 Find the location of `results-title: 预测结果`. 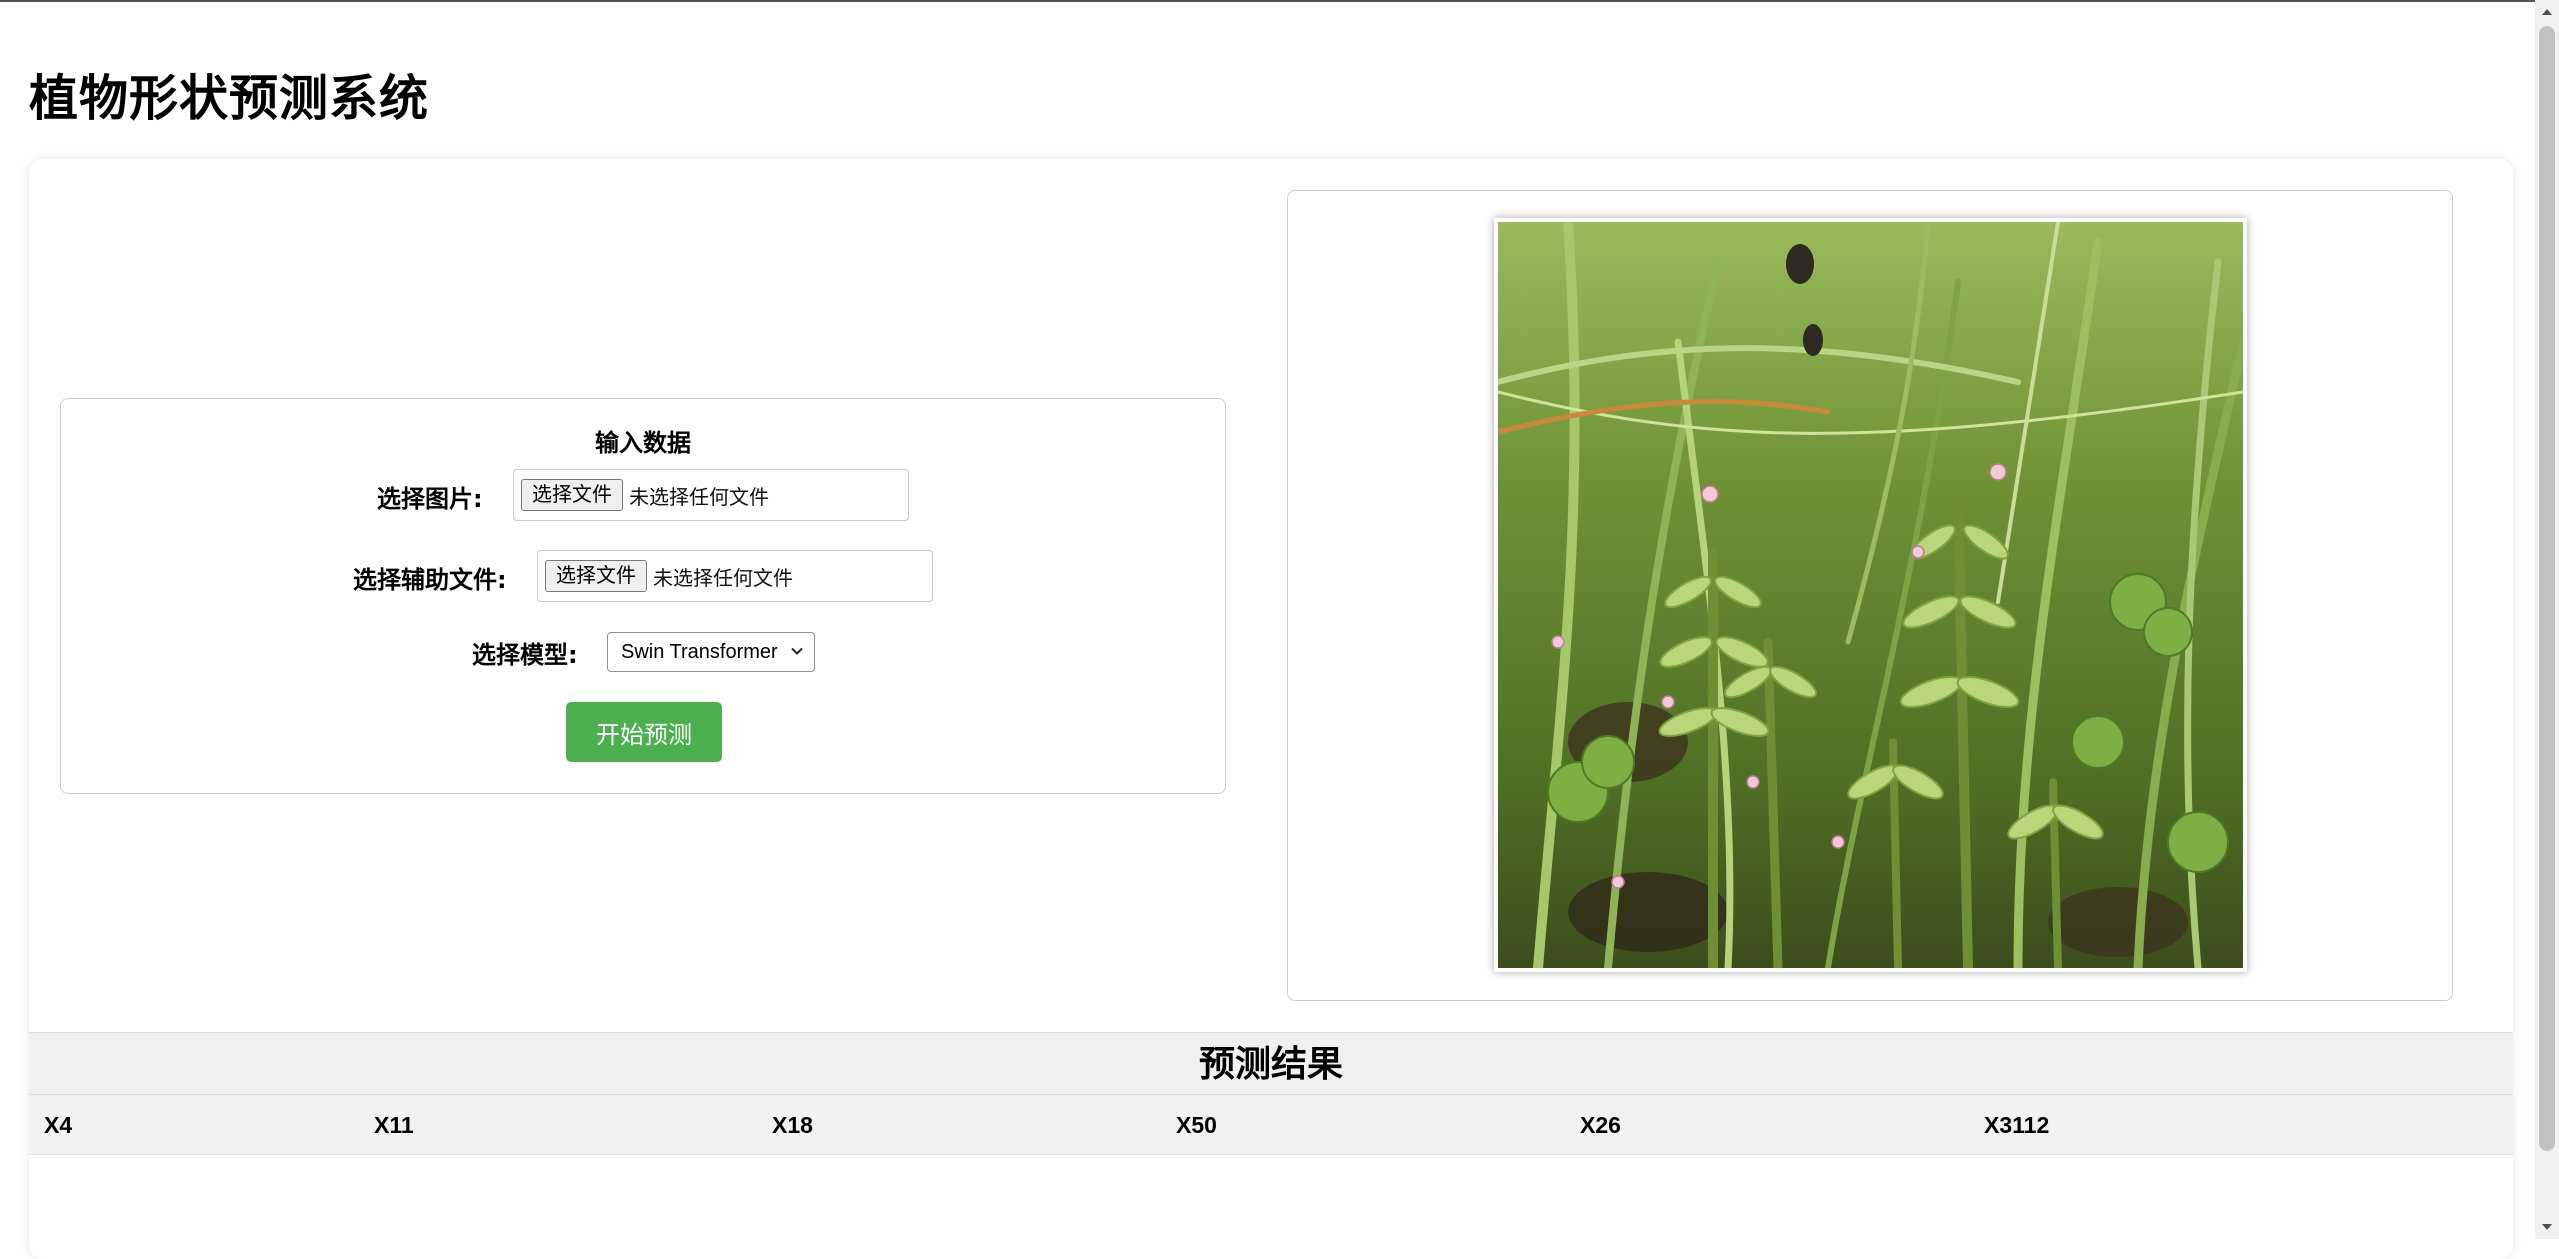

results-title: 预测结果 is located at coordinates (1271, 1063).